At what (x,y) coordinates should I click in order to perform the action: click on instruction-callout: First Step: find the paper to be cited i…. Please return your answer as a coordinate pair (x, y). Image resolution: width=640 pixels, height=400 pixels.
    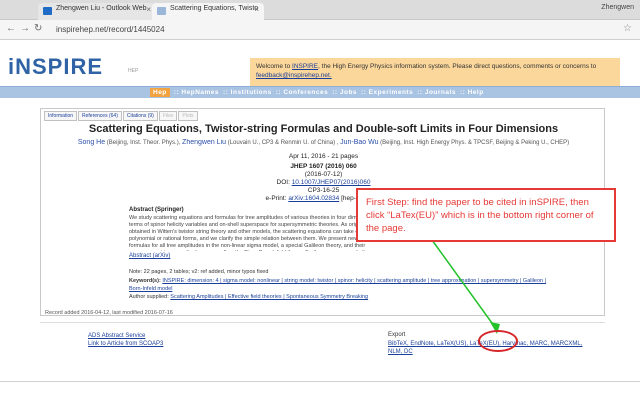
    Looking at the image, I should click on (486, 215).